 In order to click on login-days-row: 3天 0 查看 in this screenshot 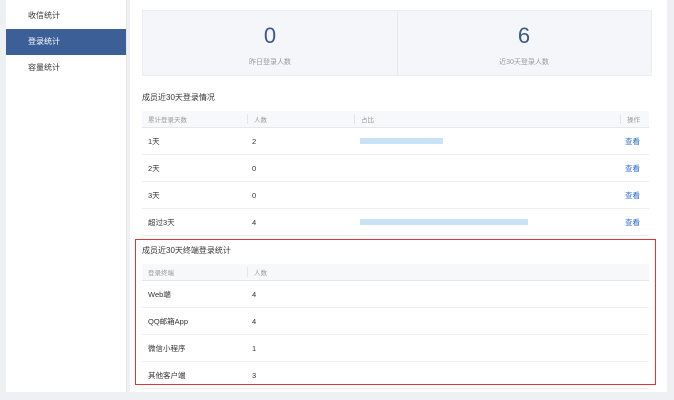, I will do `click(395, 195)`.